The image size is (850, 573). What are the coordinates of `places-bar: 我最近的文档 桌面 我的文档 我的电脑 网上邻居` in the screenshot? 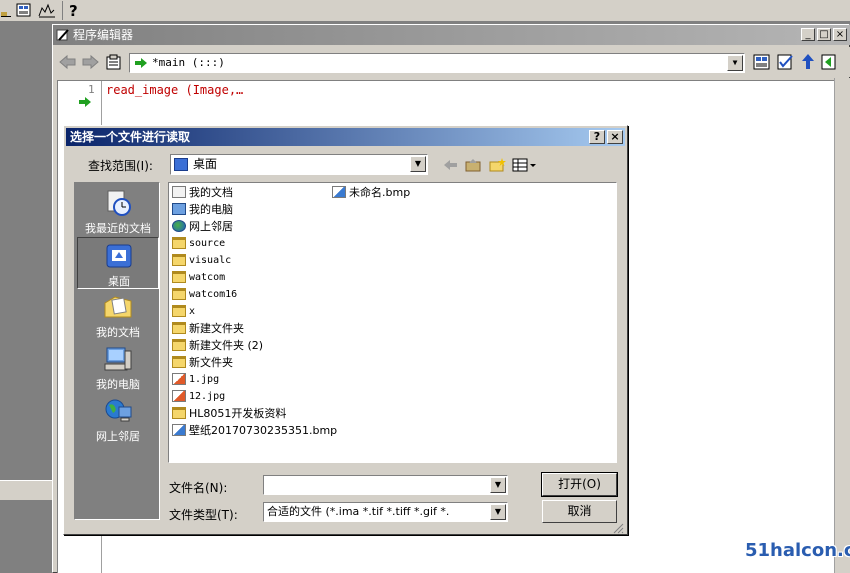 It's located at (117, 351).